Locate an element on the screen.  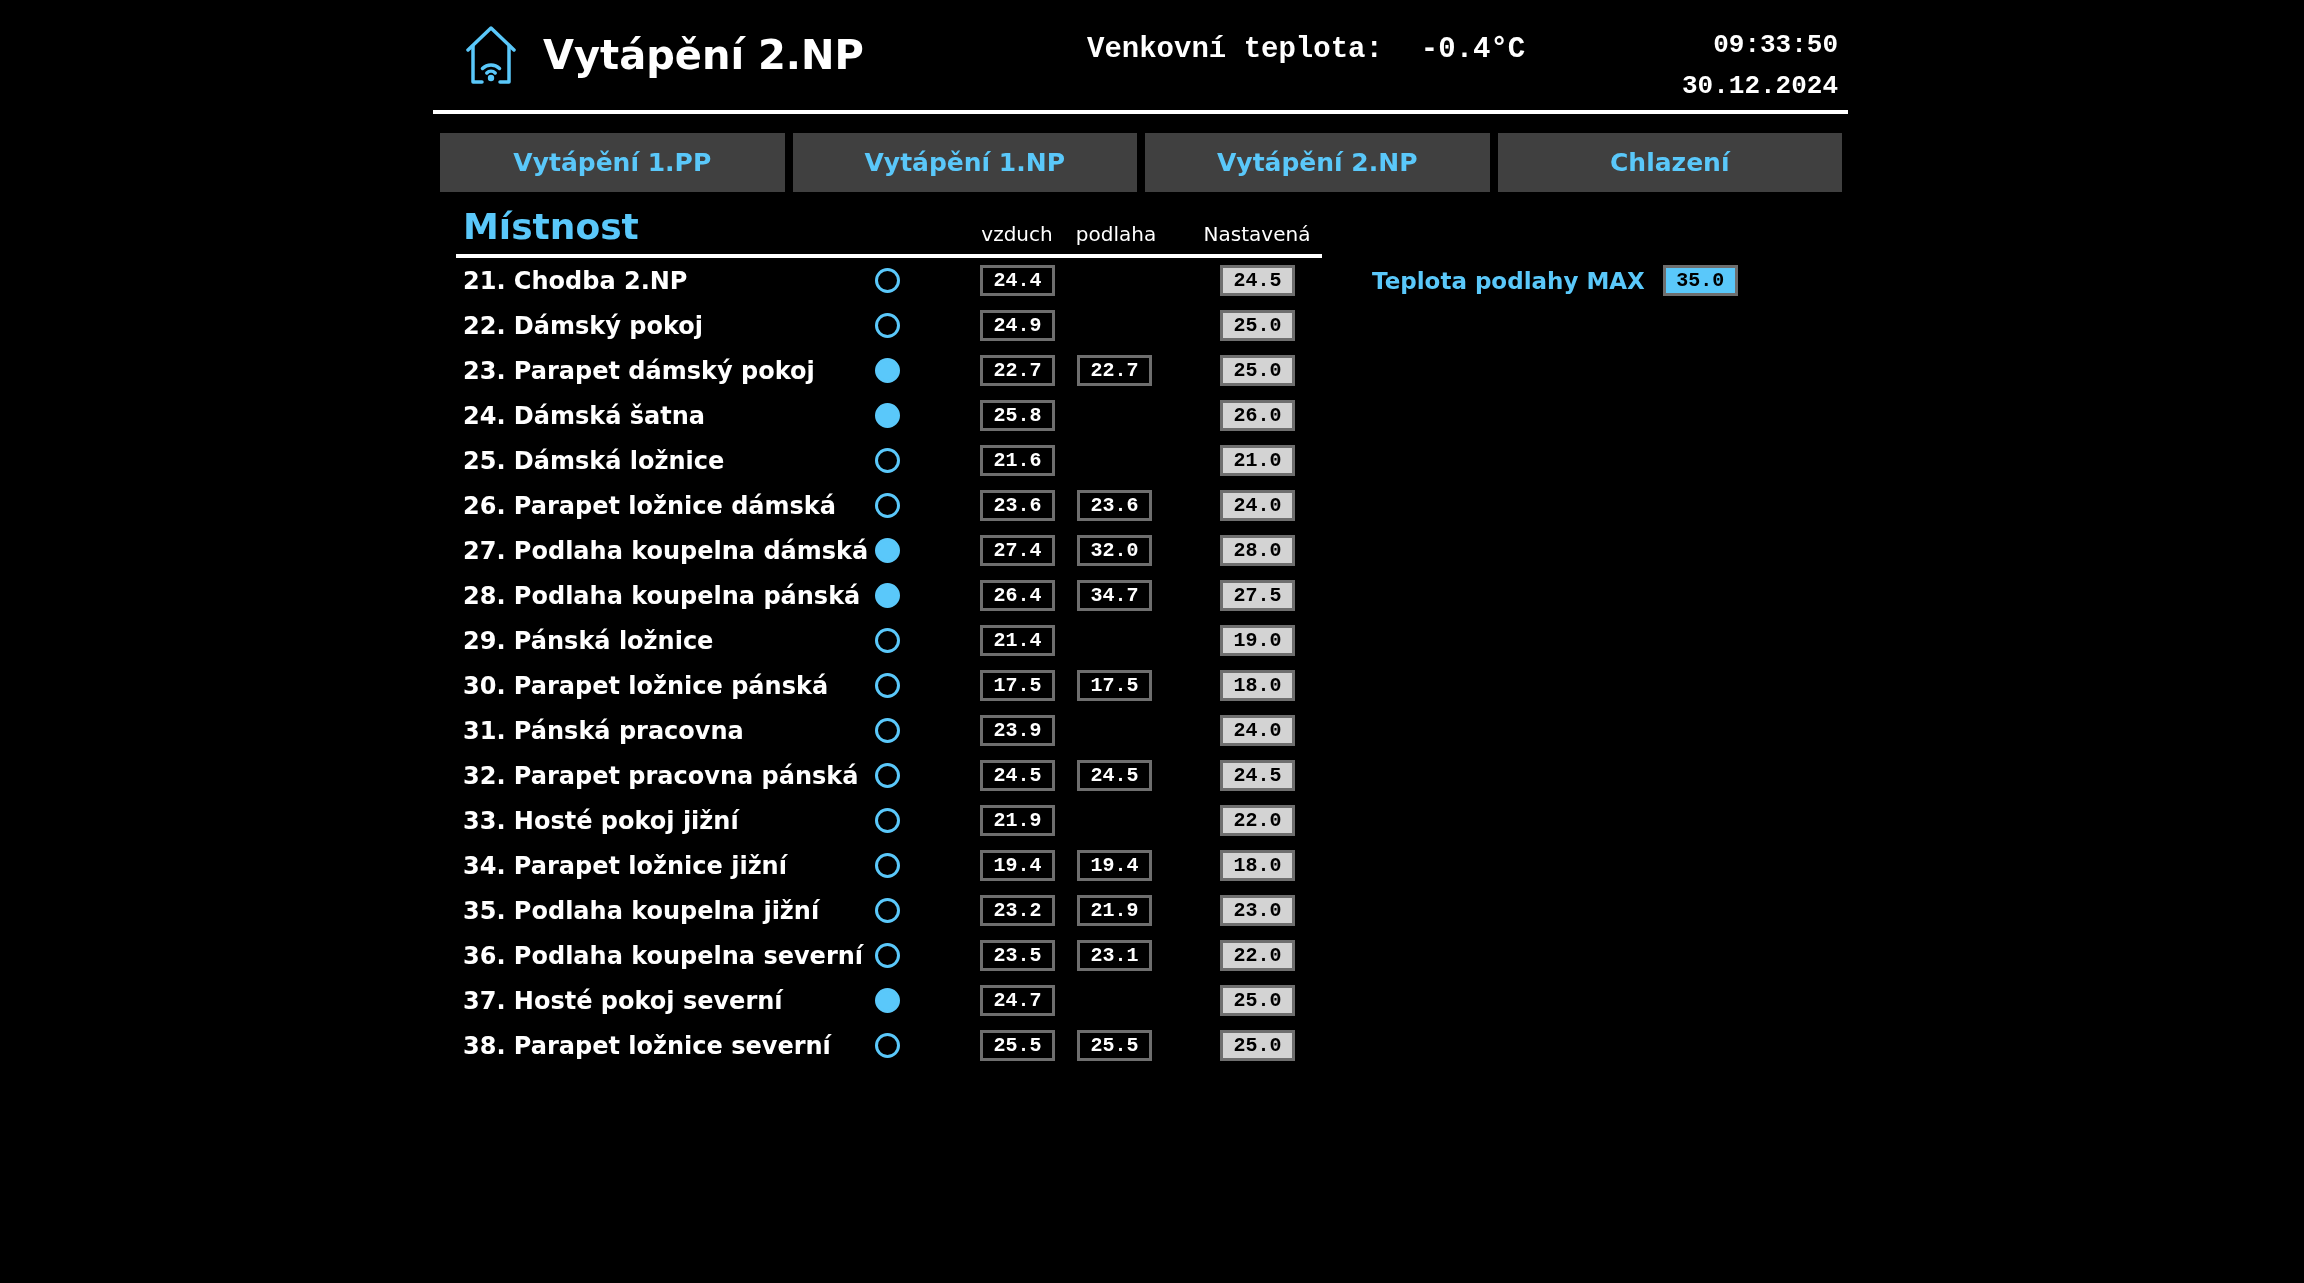
page-title: Vytápění 2.NP is located at coordinates (703, 55).